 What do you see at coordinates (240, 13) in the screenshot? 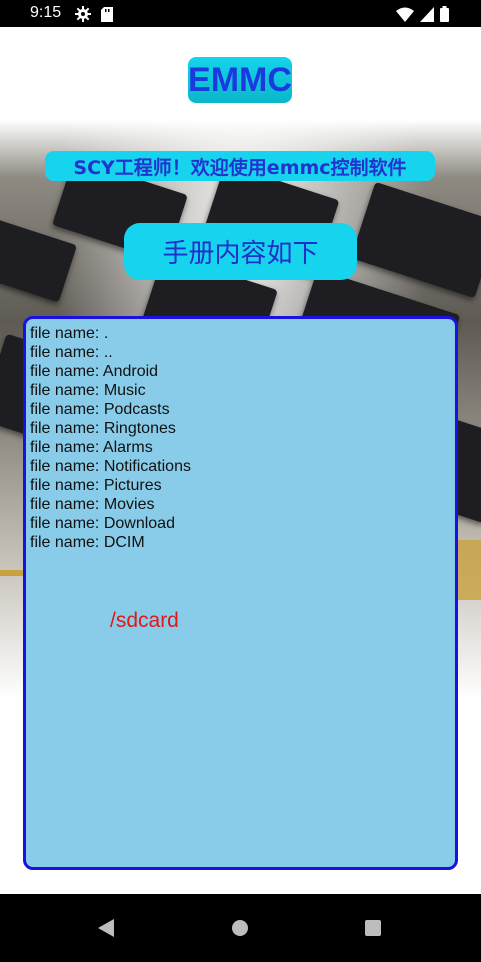
I see `status-bar: 9:15` at bounding box center [240, 13].